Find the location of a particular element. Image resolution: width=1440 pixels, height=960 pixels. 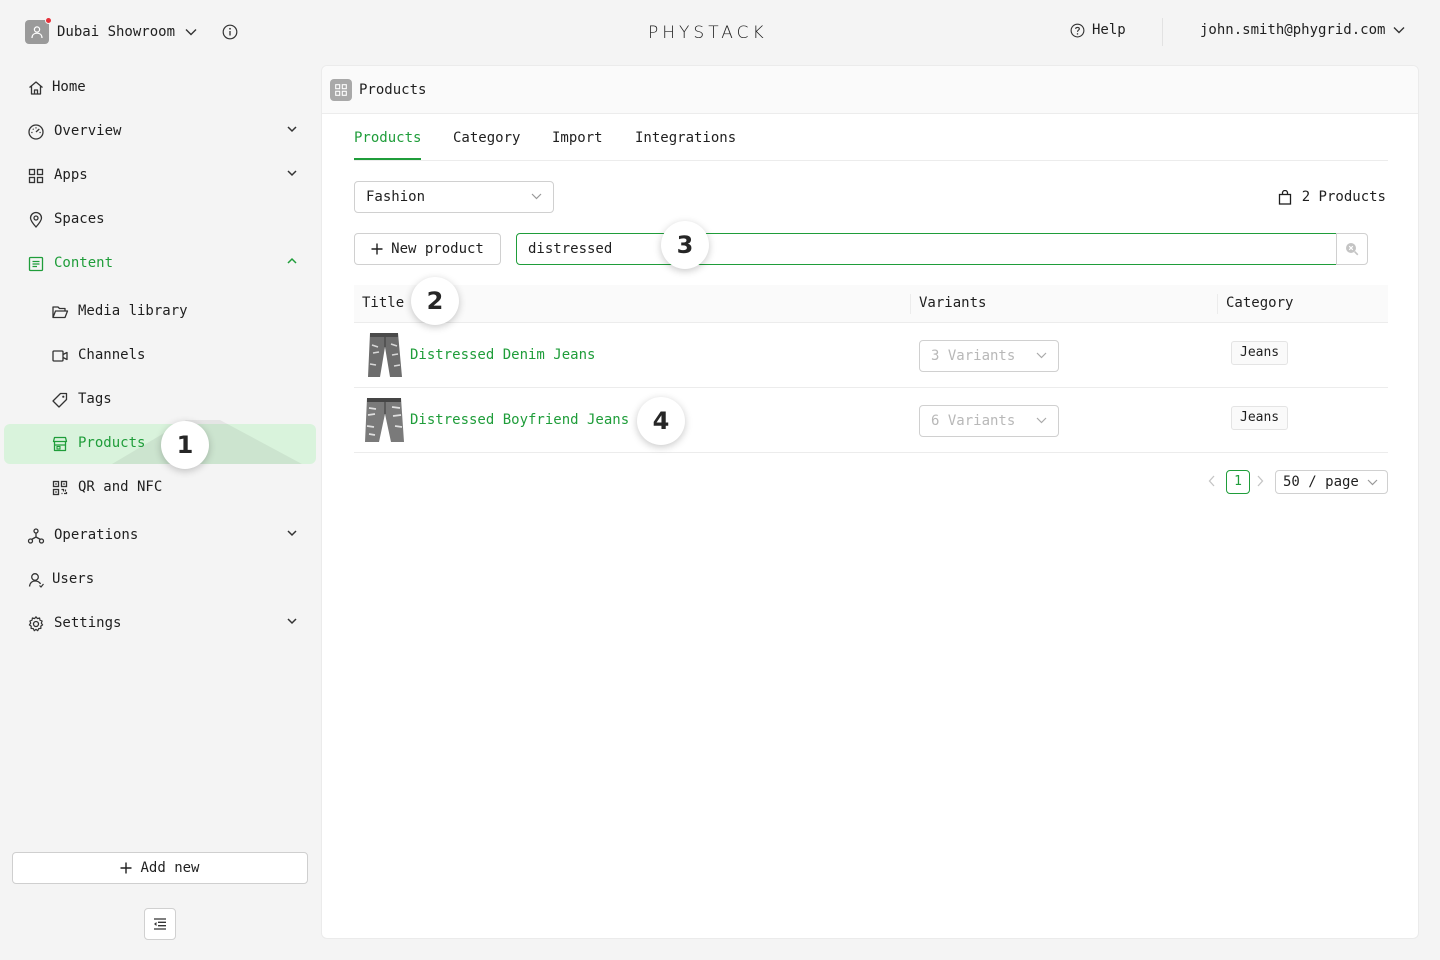

shopping-bag-icon is located at coordinates (1284, 197).